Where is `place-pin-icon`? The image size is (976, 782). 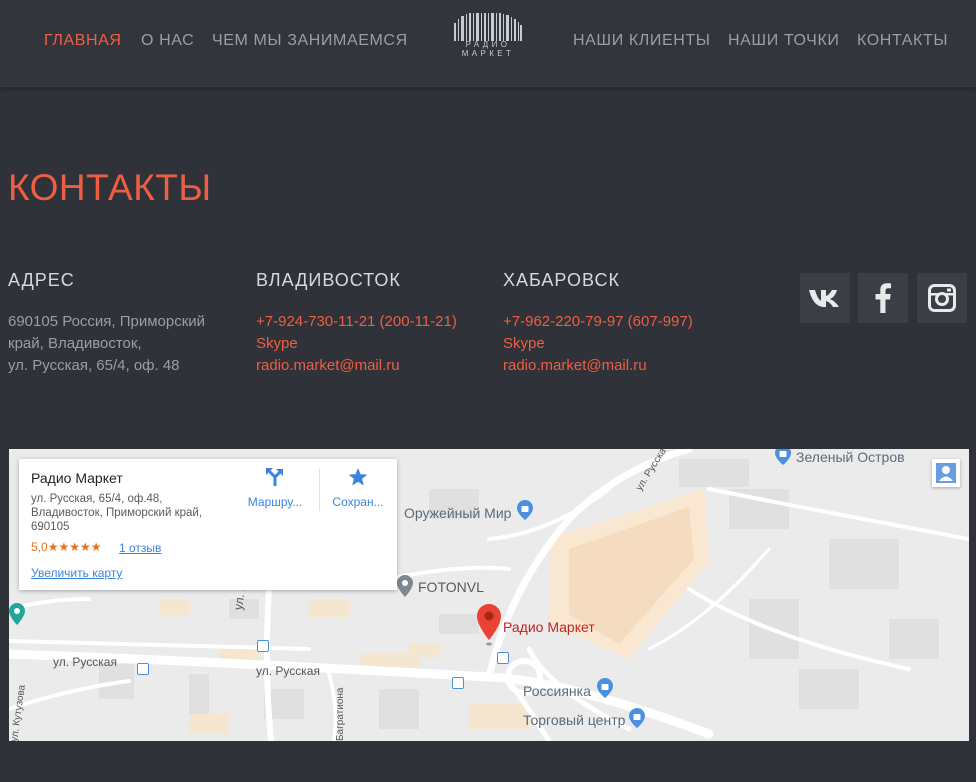
place-pin-icon is located at coordinates (405, 586).